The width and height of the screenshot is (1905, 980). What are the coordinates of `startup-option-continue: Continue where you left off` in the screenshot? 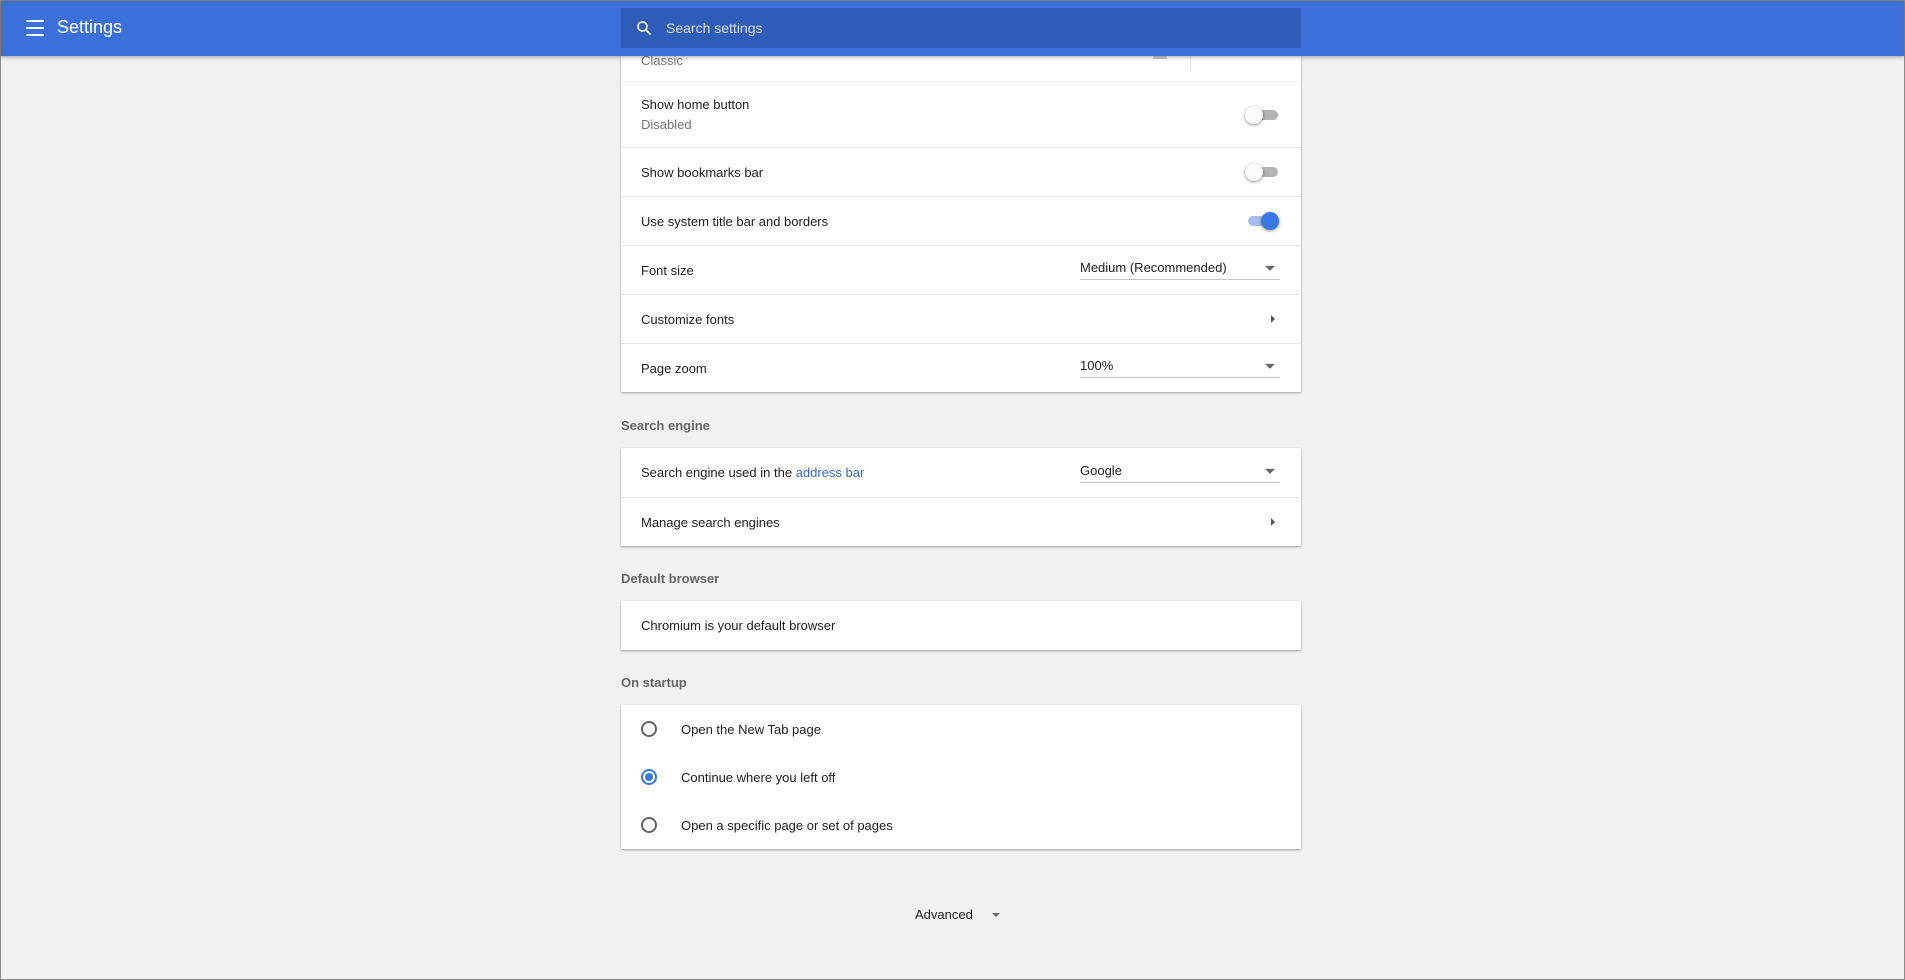 It's located at (961, 777).